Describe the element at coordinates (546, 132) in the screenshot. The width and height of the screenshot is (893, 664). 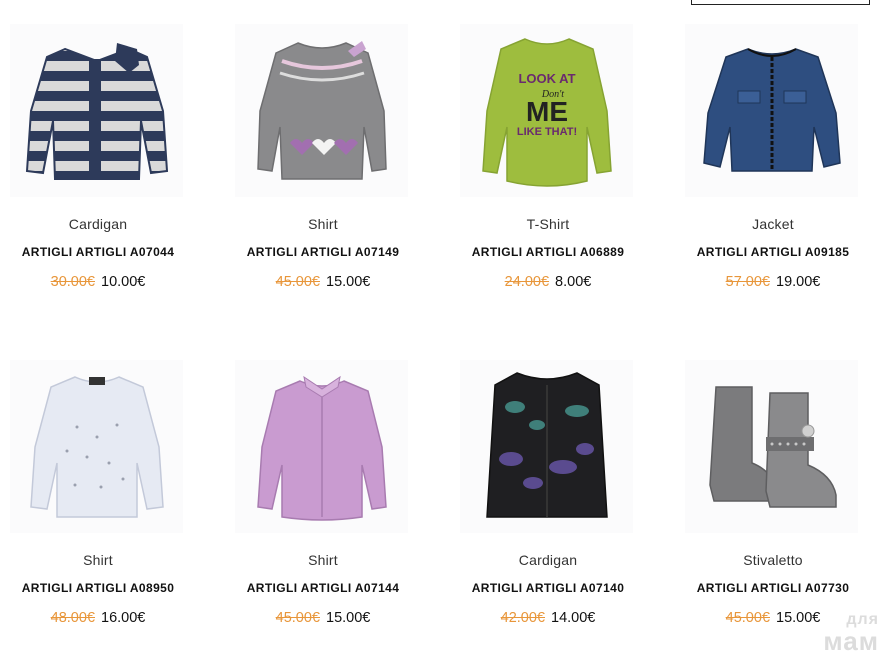
I see `tshirt-print-line4: LIKE THAT!` at that location.